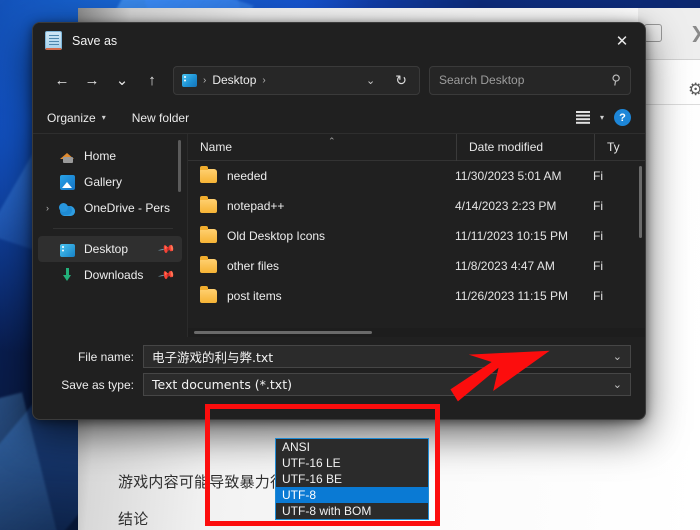  What do you see at coordinates (47, 208) in the screenshot?
I see `expander-icon: ›` at bounding box center [47, 208].